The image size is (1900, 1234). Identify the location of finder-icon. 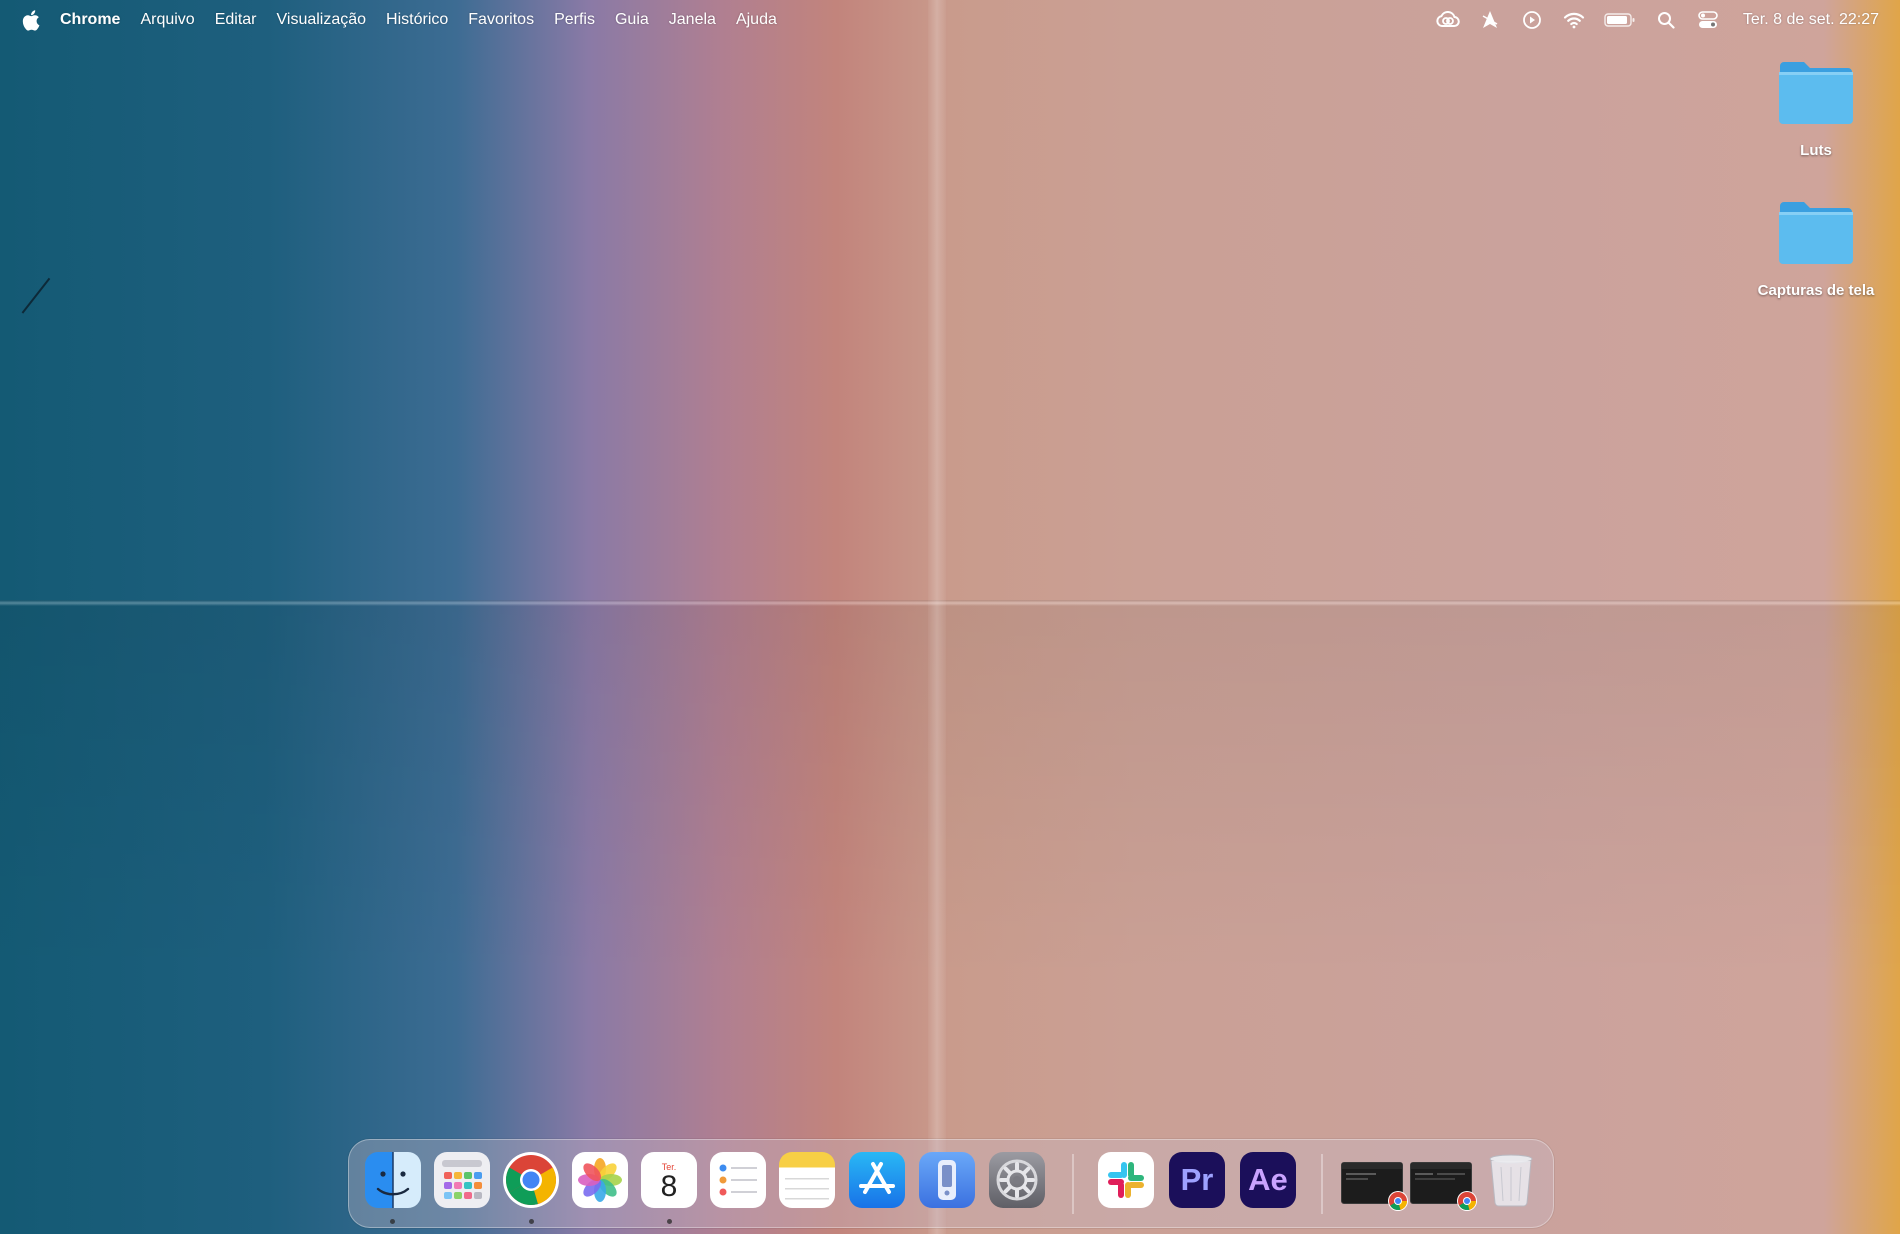
(393, 1180).